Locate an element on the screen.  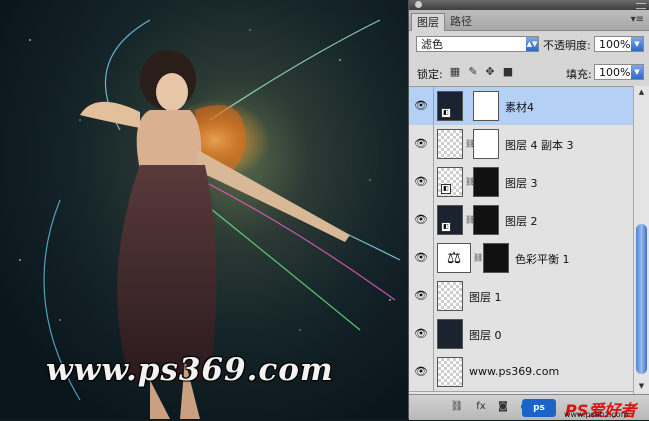
layer-name: 图层 2 is located at coordinates (521, 221).